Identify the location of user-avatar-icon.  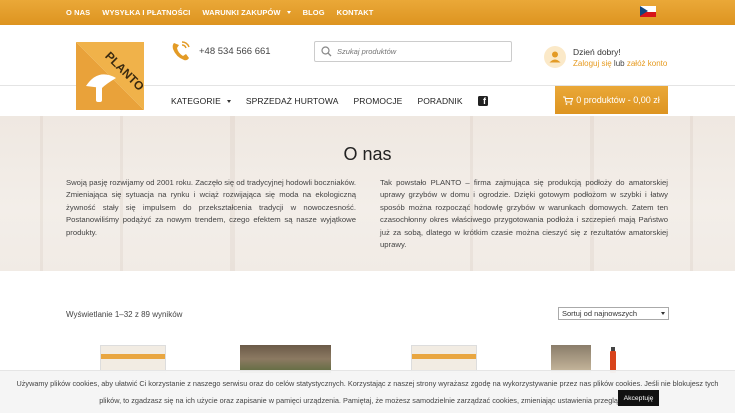
(555, 57).